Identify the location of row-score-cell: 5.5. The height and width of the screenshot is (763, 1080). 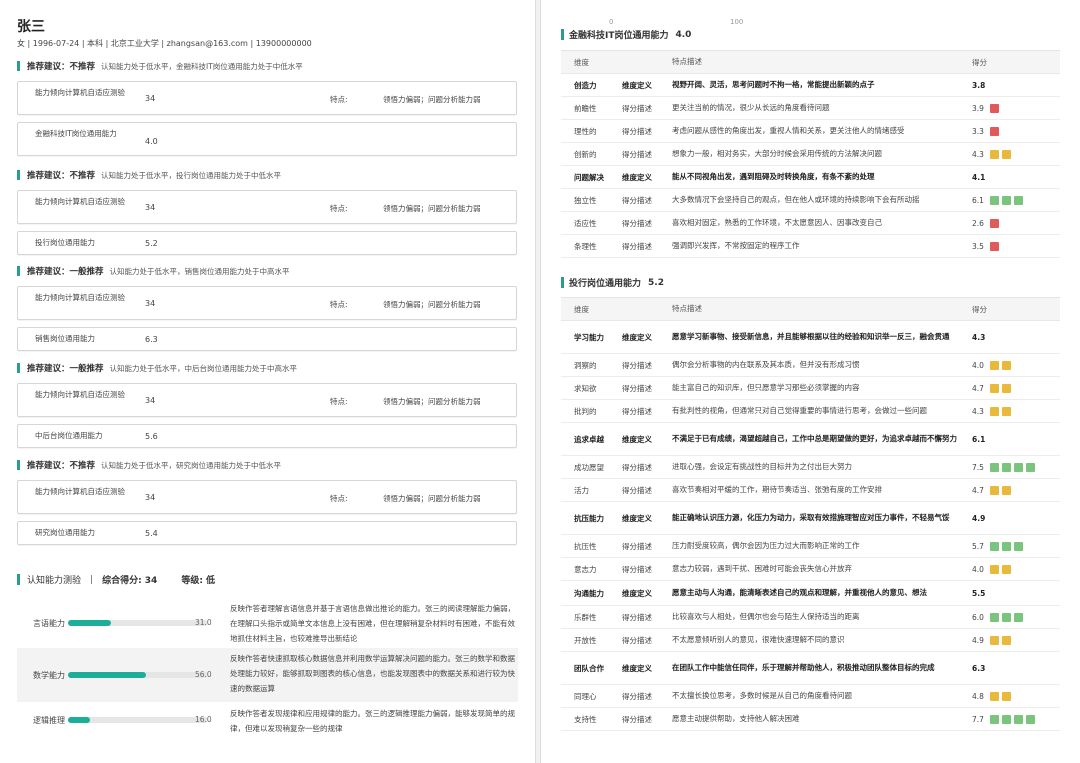
(1016, 593).